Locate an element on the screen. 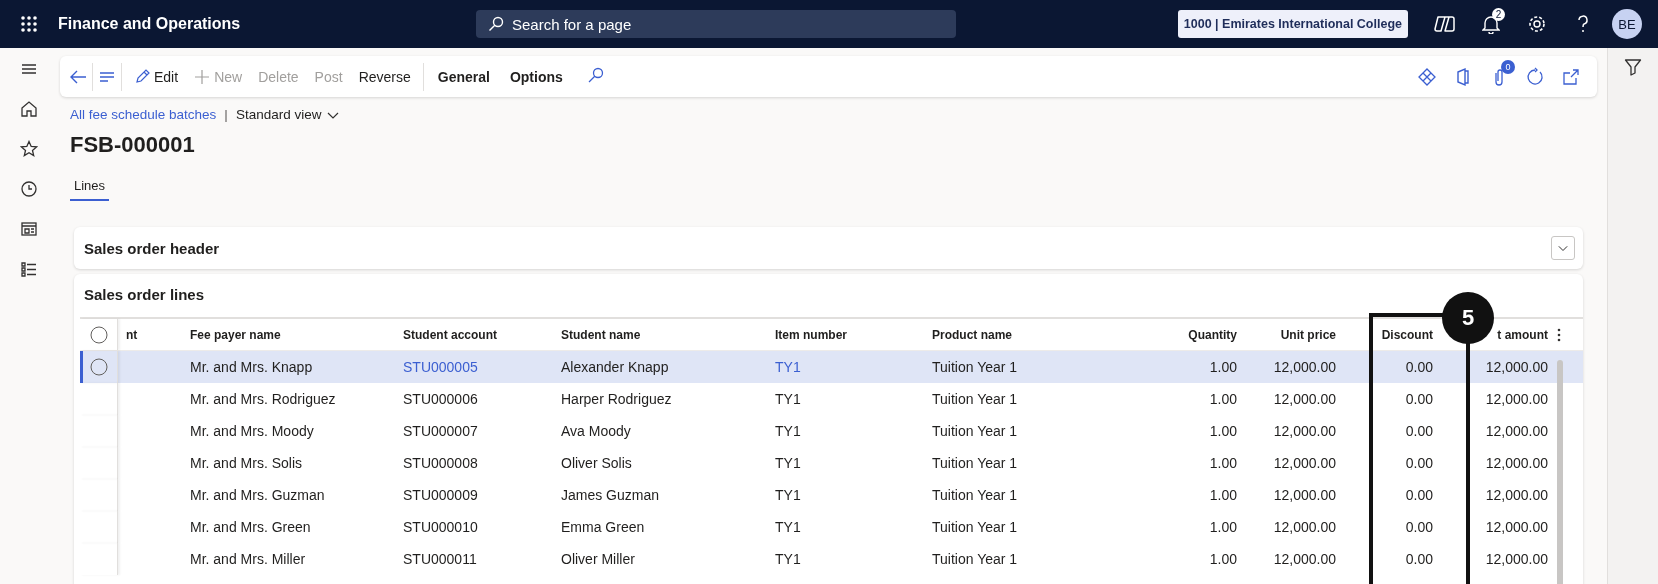 This screenshot has width=1658, height=584. home-icon is located at coordinates (29, 109).